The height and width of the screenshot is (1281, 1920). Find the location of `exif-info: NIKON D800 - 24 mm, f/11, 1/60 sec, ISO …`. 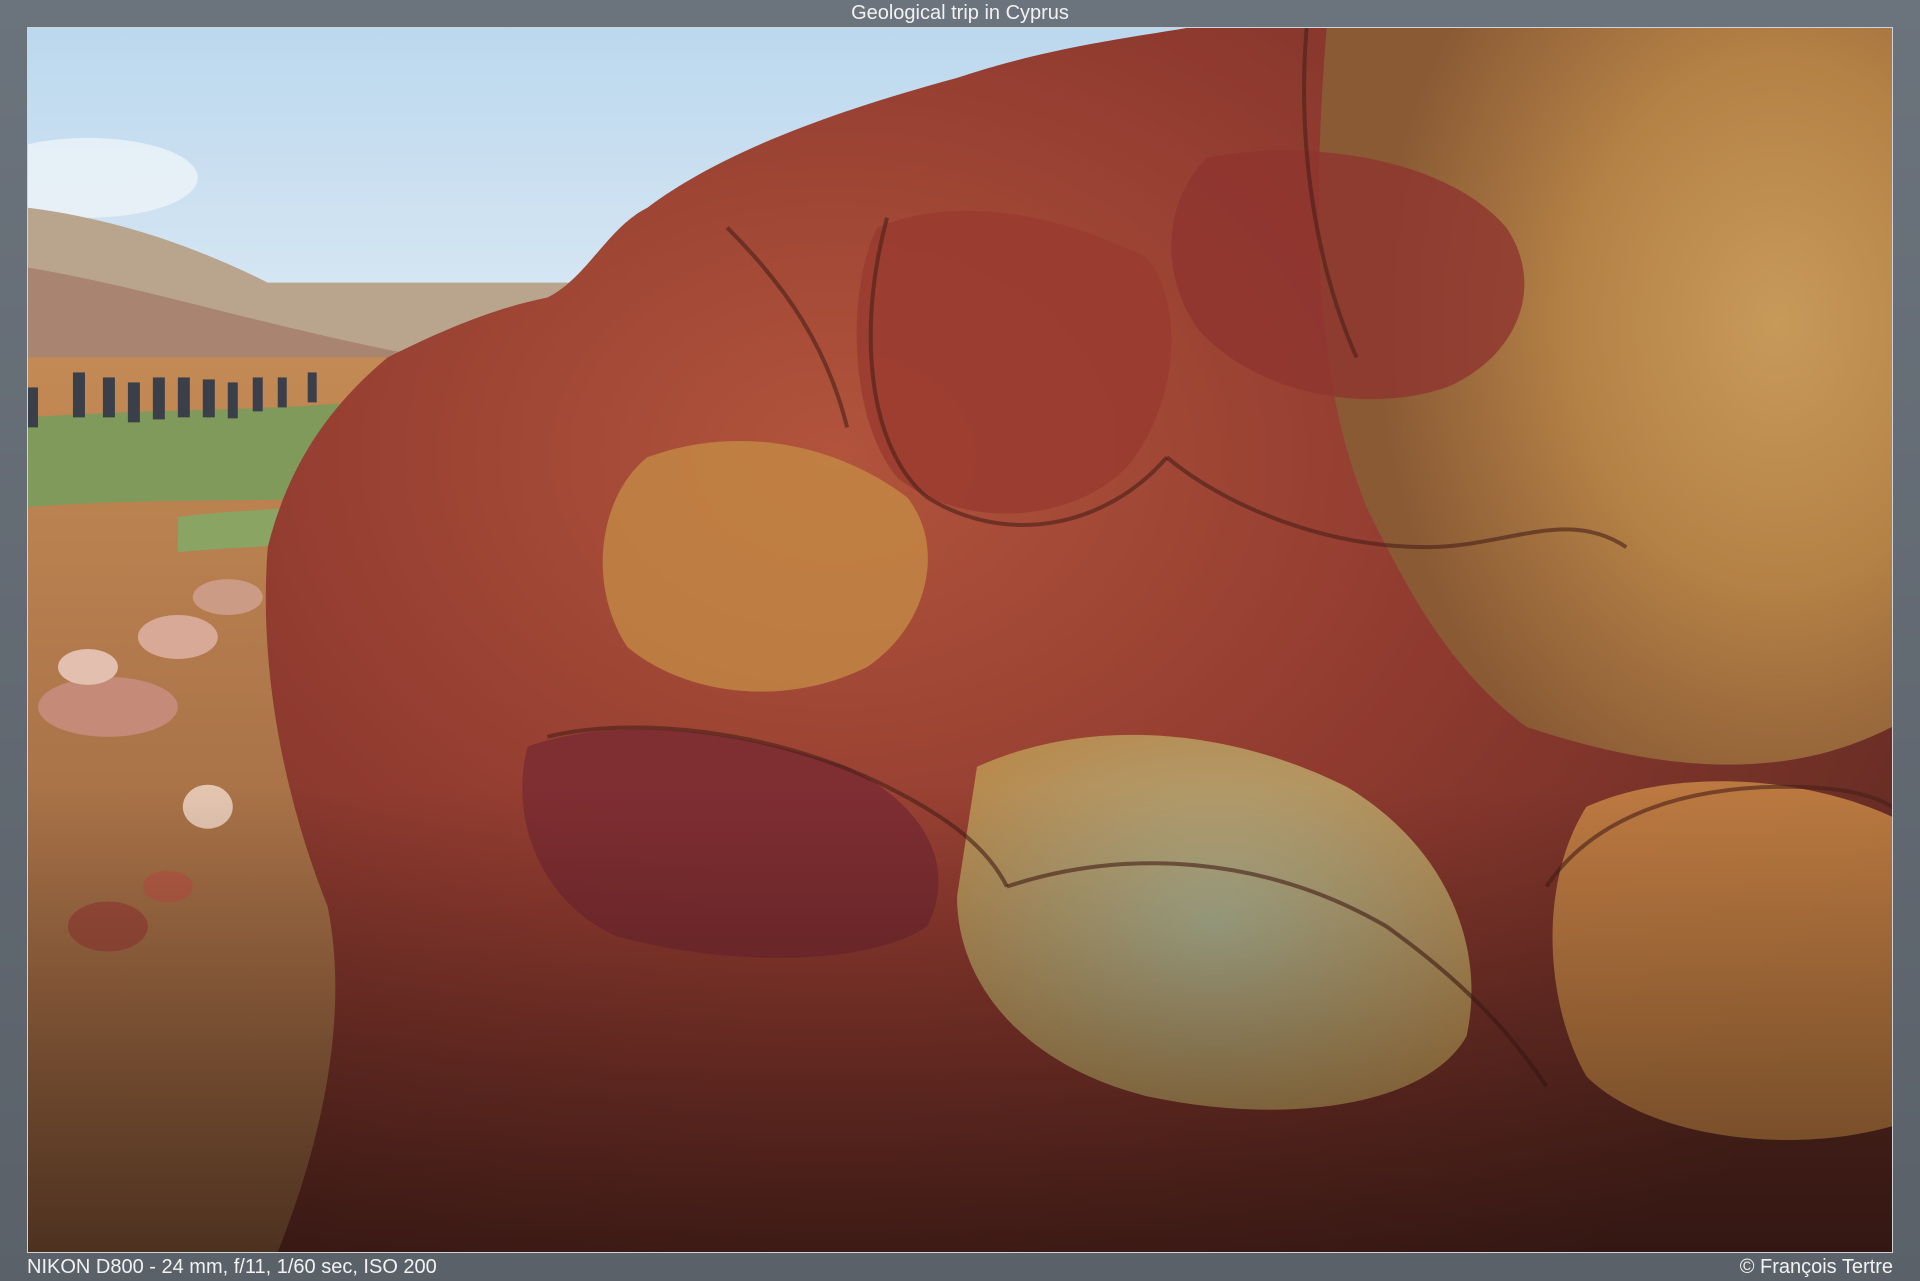

exif-info: NIKON D800 - 24 mm, f/11, 1/60 sec, ISO … is located at coordinates (232, 1267).